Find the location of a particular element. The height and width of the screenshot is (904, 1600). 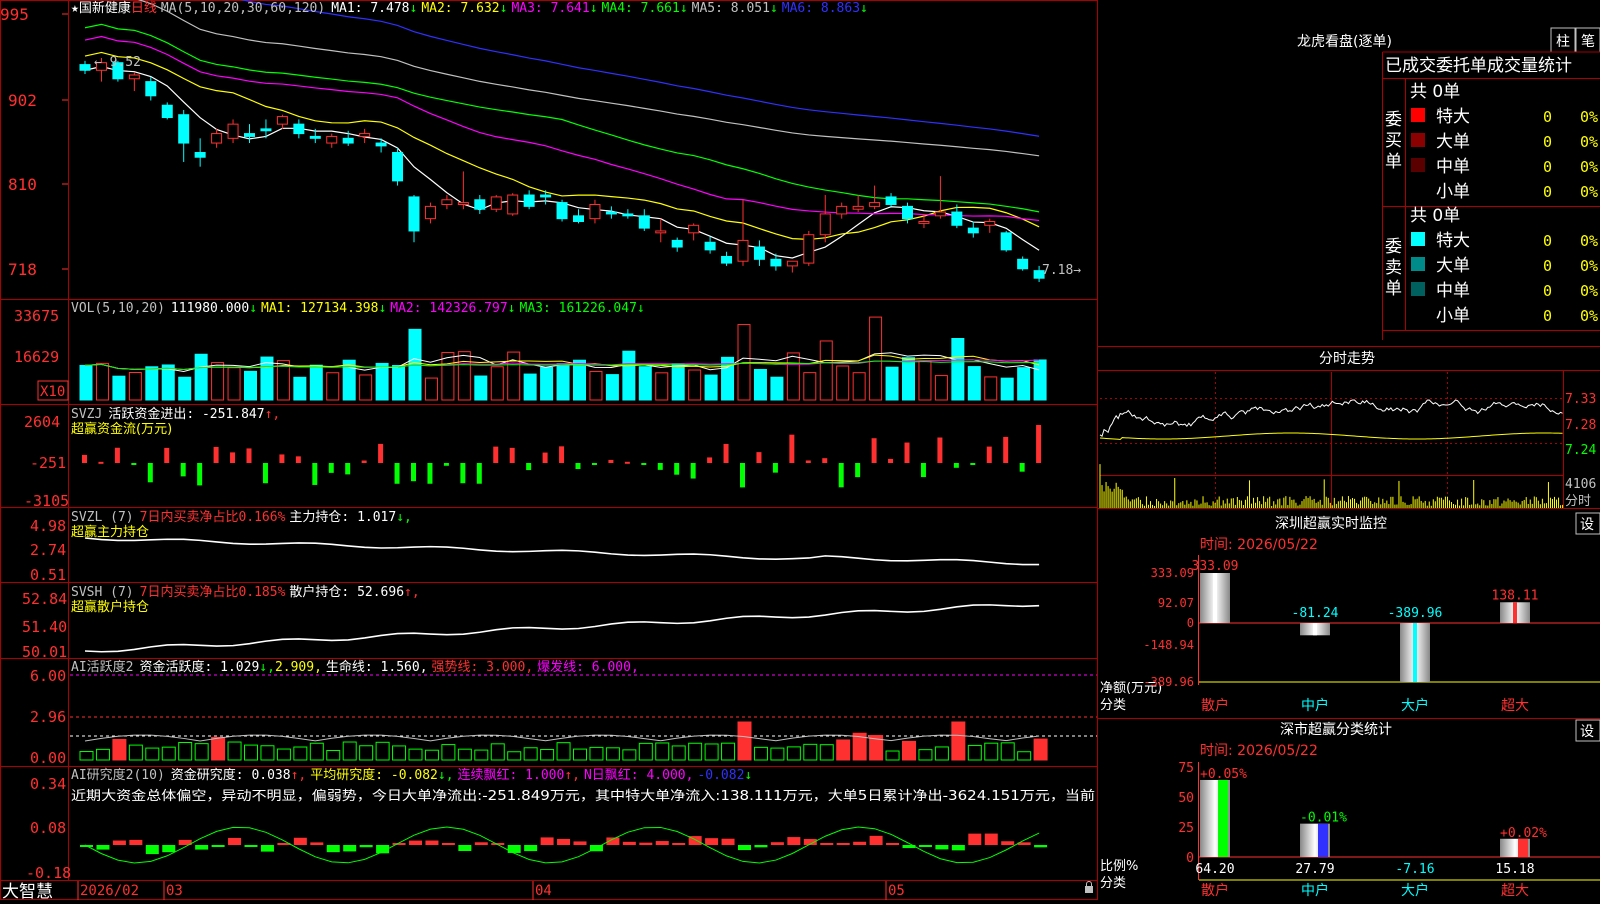

intraday-vol-tick: 4106 is located at coordinates (1580, 484).